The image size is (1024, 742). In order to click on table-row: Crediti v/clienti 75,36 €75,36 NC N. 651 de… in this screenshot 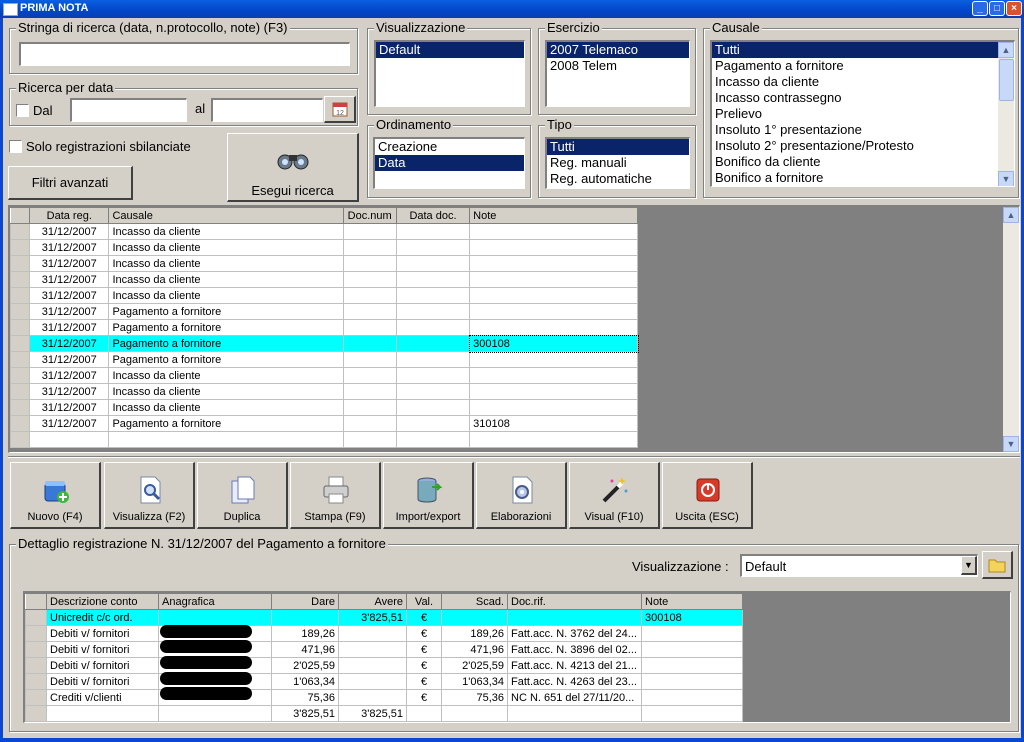, I will do `click(384, 697)`.